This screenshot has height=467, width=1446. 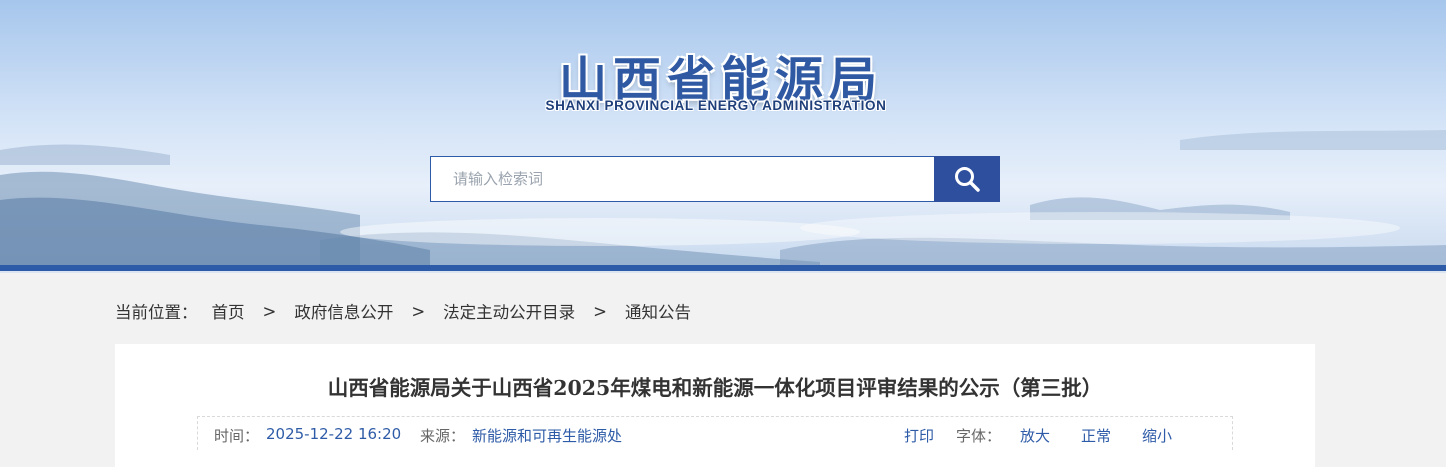 What do you see at coordinates (156, 312) in the screenshot?
I see `breadcrumb-label: 当前位置：` at bounding box center [156, 312].